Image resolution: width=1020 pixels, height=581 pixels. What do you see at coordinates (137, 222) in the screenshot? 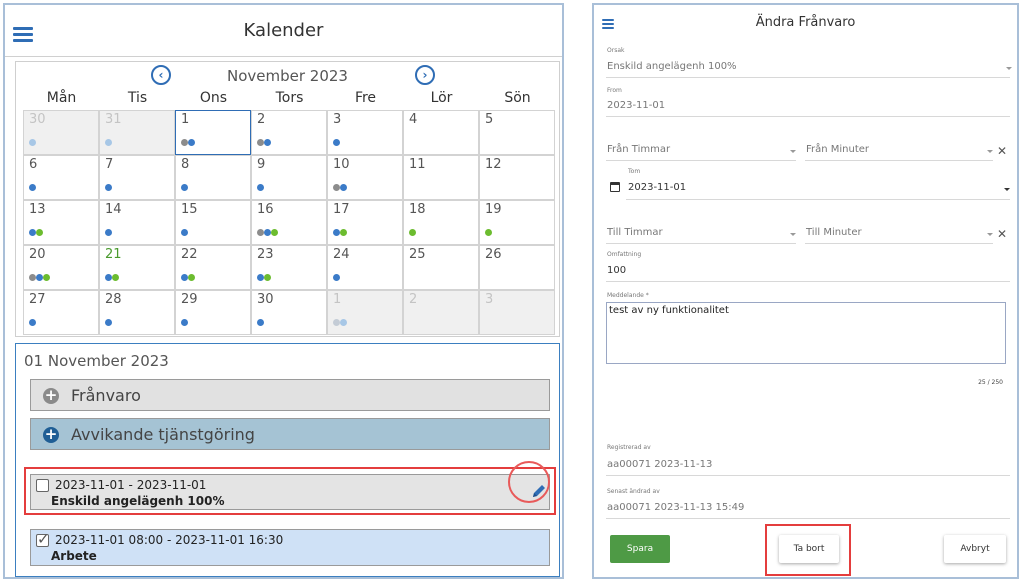
I see `calendar-day-cell: 14` at bounding box center [137, 222].